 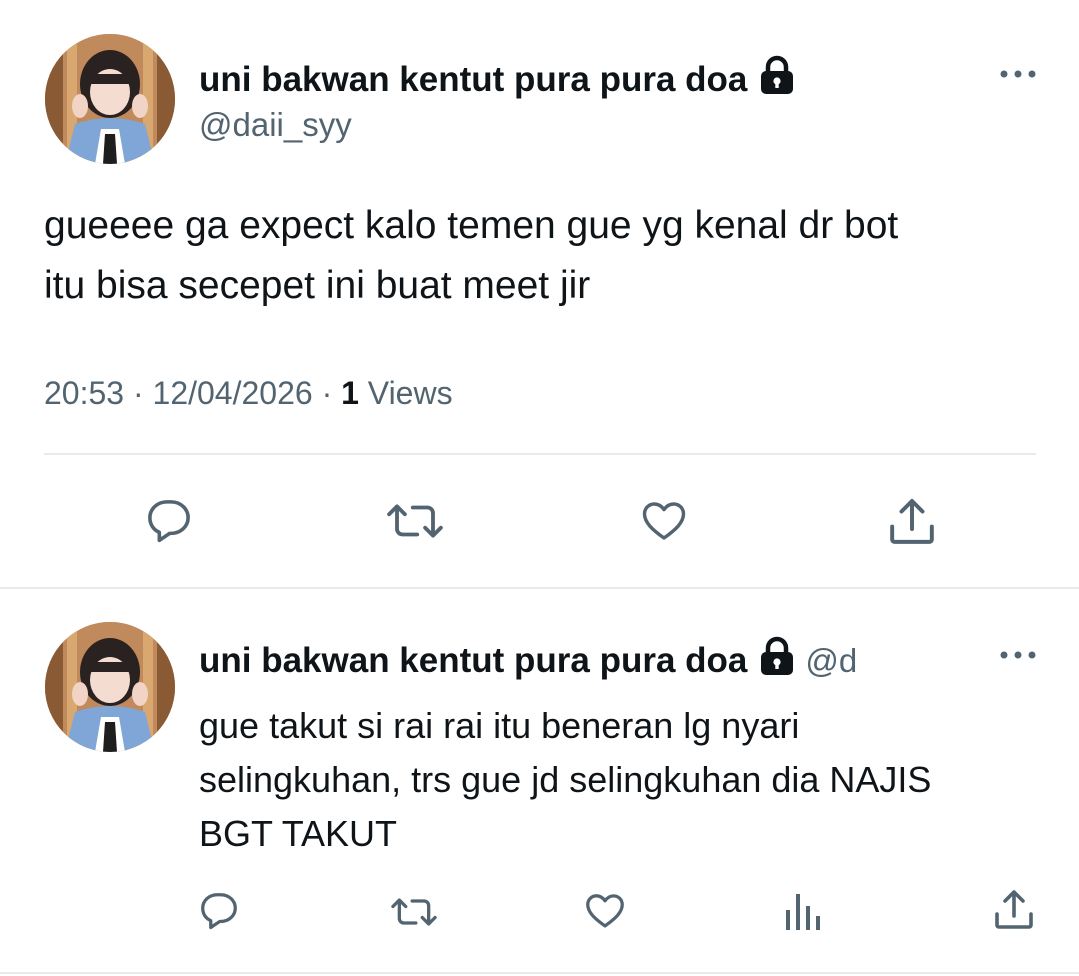 I want to click on views-label: Views, so click(x=410, y=393).